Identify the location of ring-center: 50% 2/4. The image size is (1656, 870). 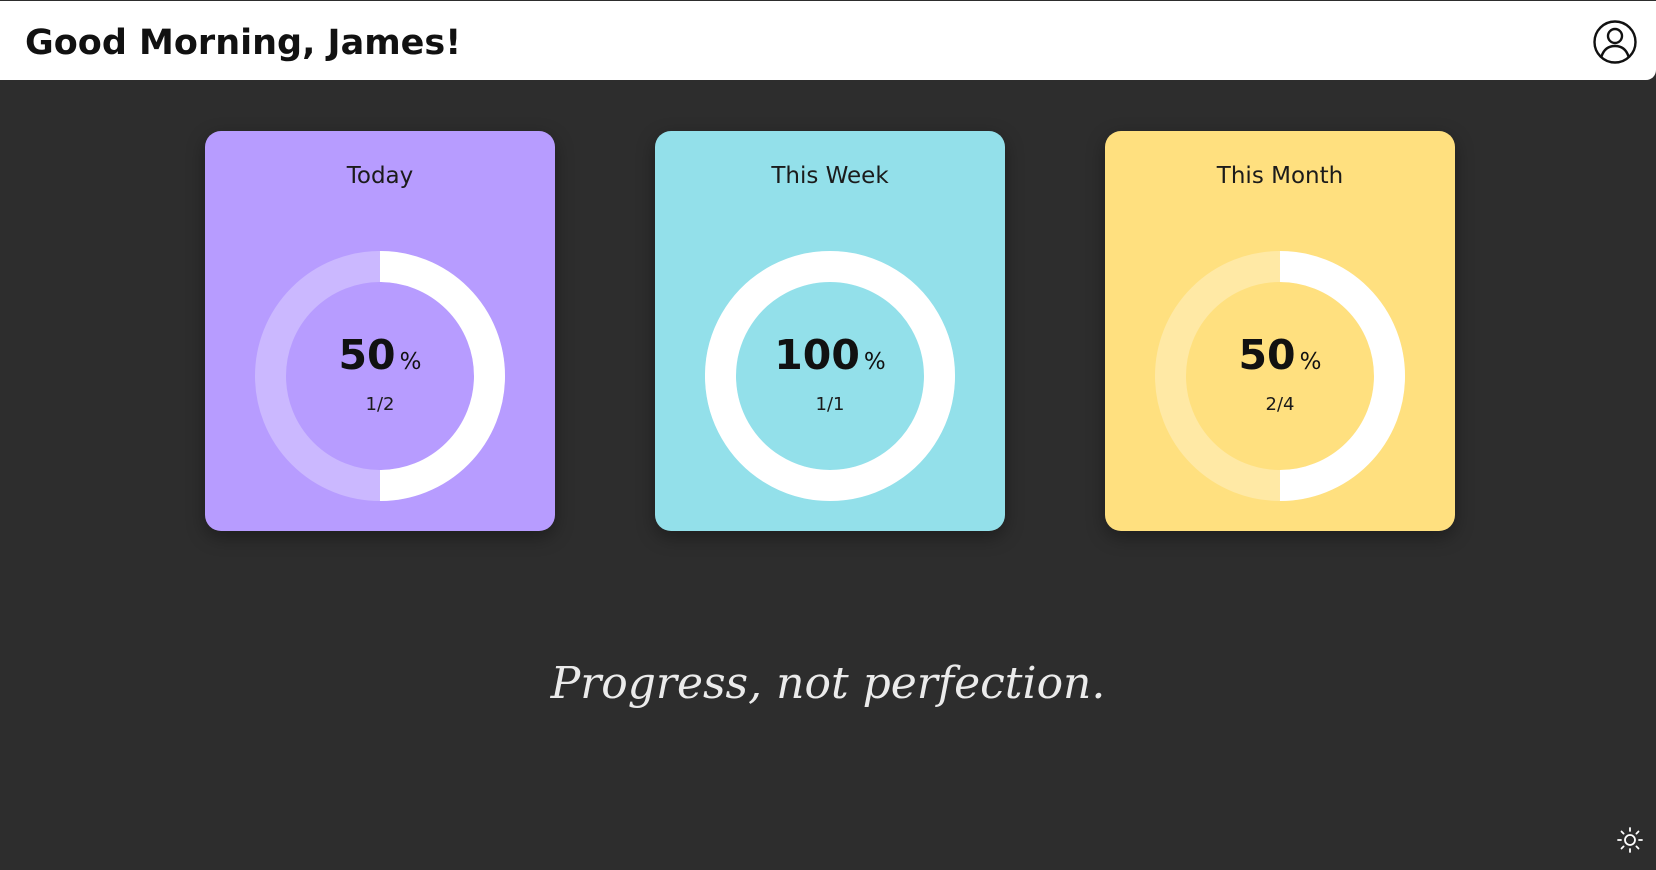
(1280, 376).